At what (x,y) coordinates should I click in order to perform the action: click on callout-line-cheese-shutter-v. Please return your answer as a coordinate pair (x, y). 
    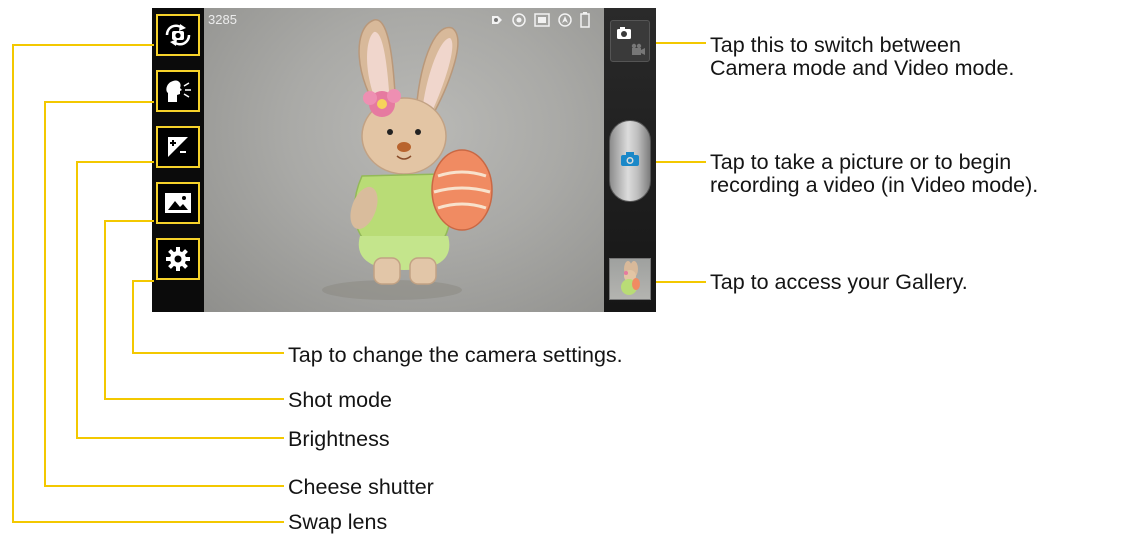
    Looking at the image, I should click on (45, 294).